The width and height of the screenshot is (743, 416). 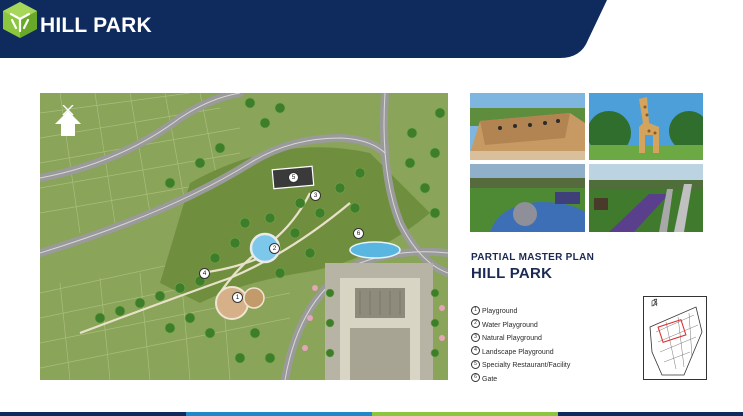 What do you see at coordinates (533, 257) in the screenshot?
I see `plan-subtitle: PARTIAL MASTER PLAN` at bounding box center [533, 257].